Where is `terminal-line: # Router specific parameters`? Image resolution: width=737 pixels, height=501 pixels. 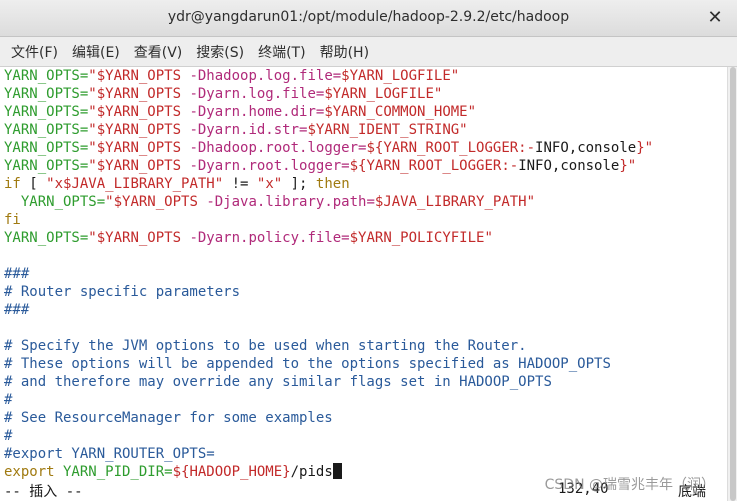 terminal-line: # Router specific parameters is located at coordinates (122, 292).